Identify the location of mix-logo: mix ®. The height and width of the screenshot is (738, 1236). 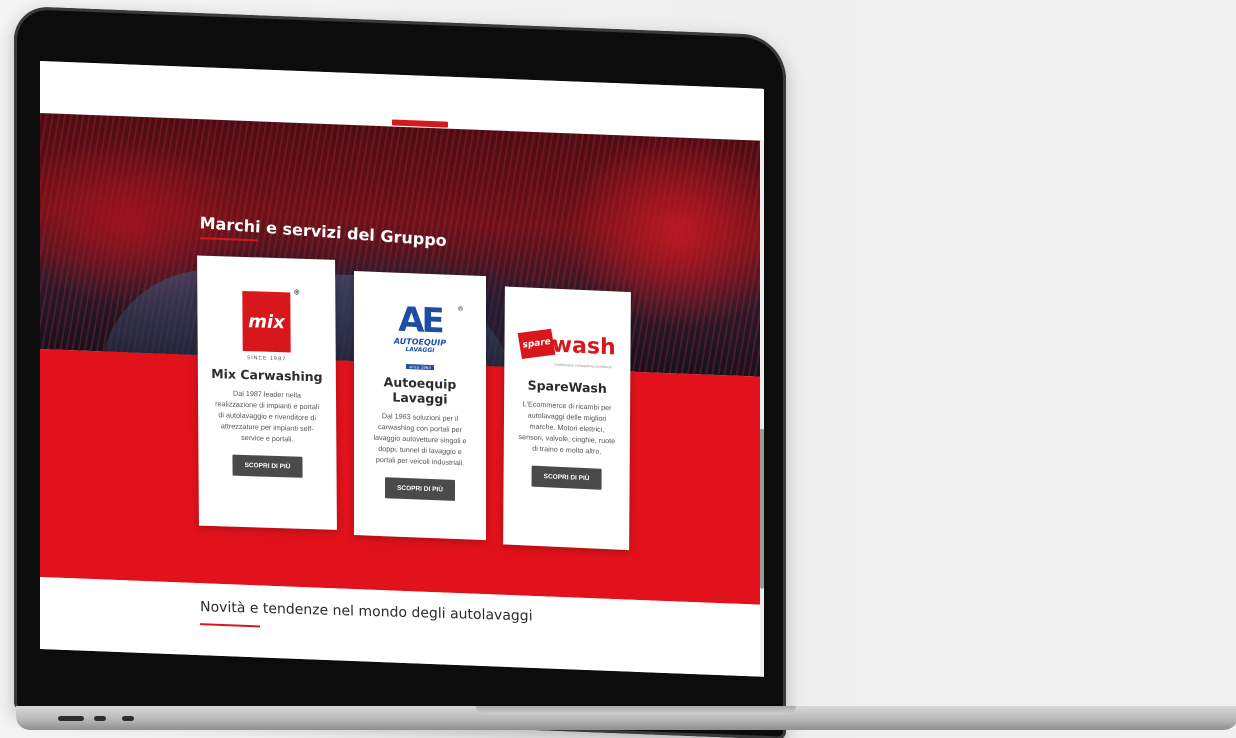
(271, 321).